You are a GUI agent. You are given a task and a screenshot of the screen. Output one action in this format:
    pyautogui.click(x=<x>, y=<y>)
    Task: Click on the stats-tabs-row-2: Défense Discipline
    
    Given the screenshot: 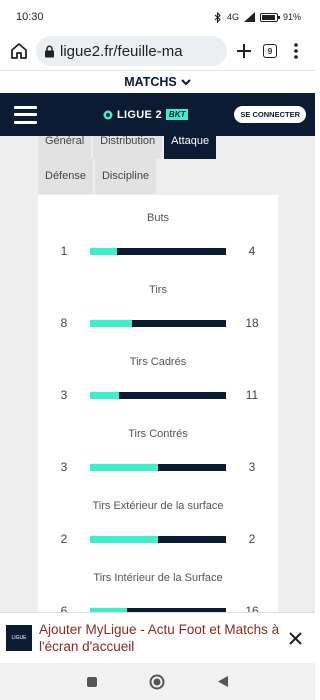 What is the action you would take?
    pyautogui.click(x=97, y=176)
    